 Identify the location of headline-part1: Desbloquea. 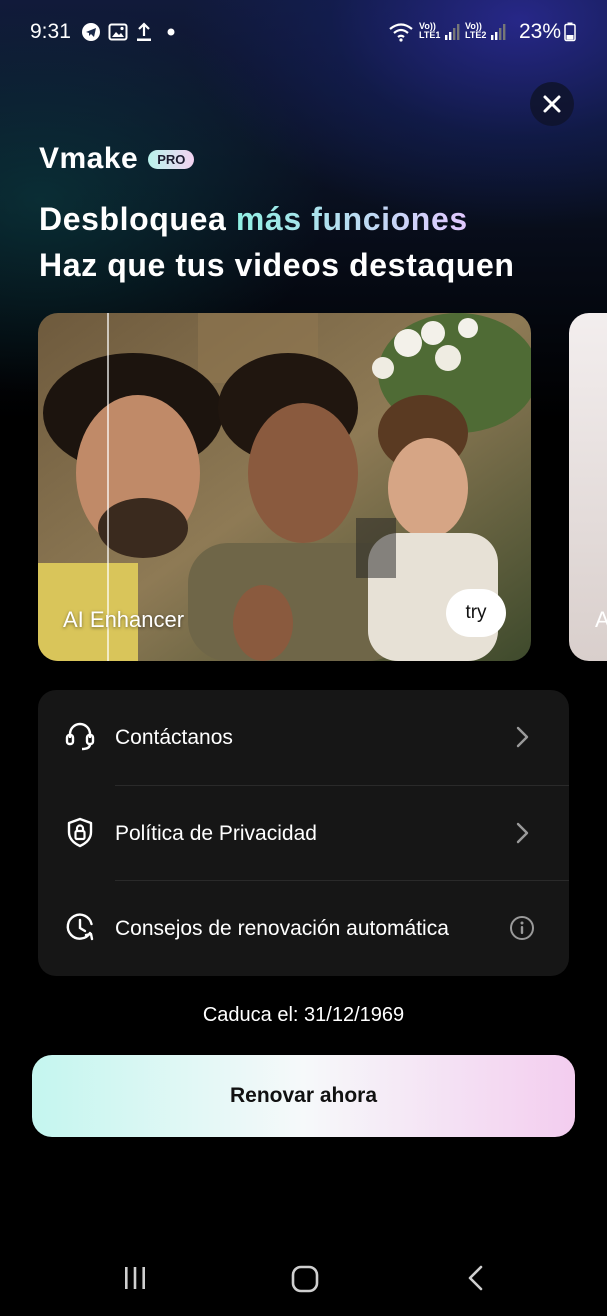
(137, 219).